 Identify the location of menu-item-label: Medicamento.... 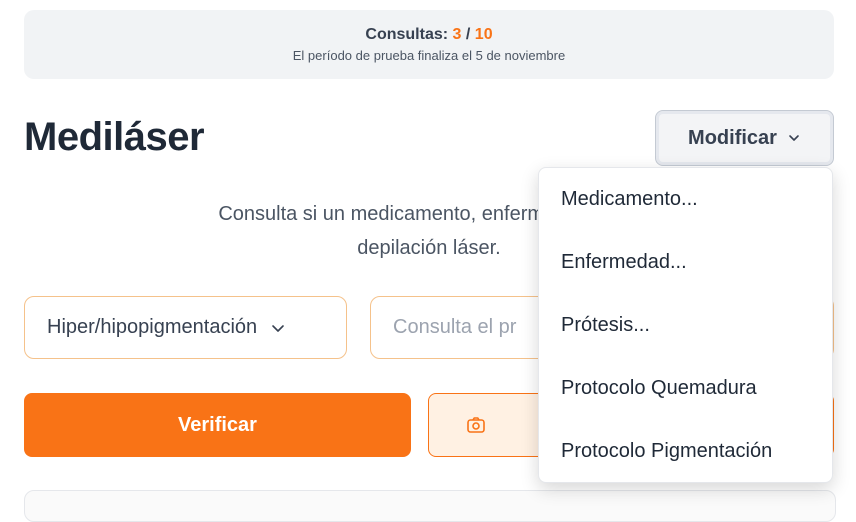
(629, 199).